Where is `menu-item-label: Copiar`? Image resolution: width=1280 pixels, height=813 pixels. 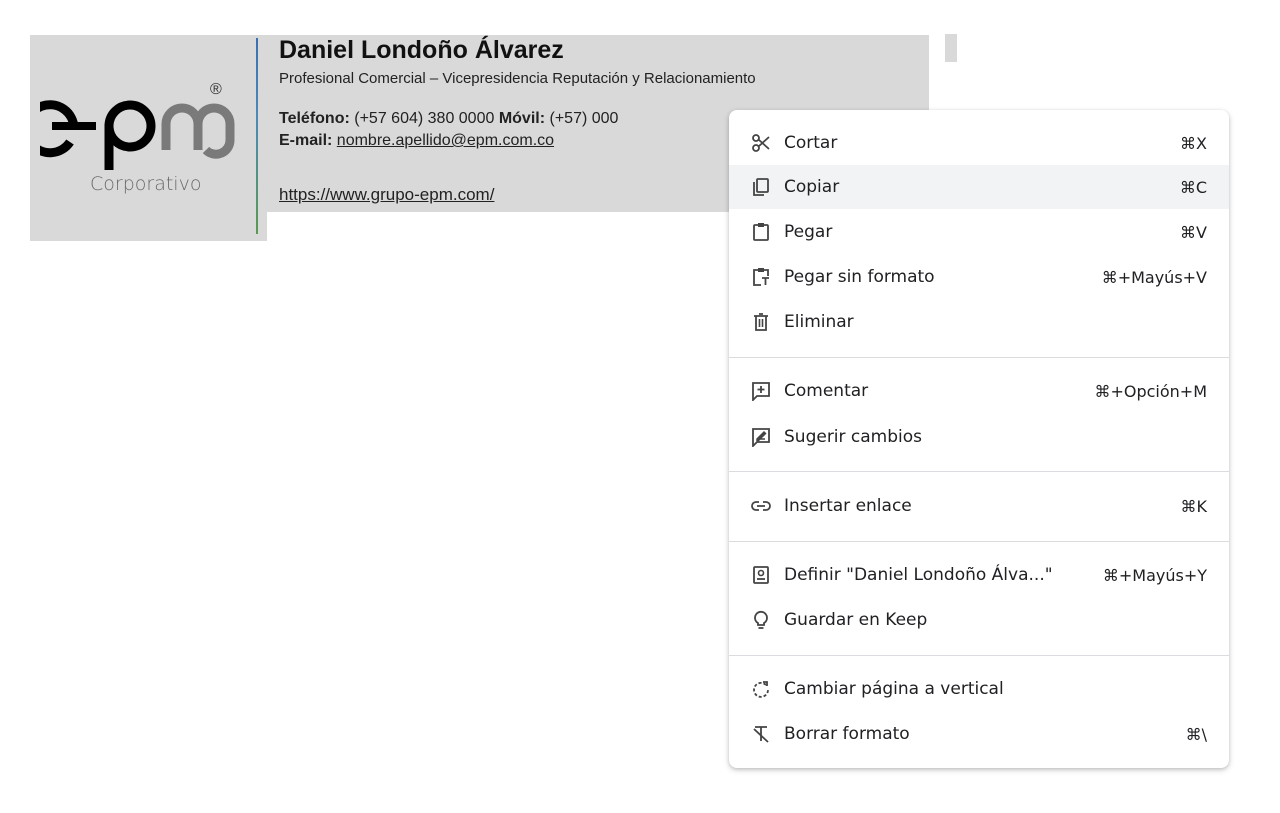 menu-item-label: Copiar is located at coordinates (812, 187).